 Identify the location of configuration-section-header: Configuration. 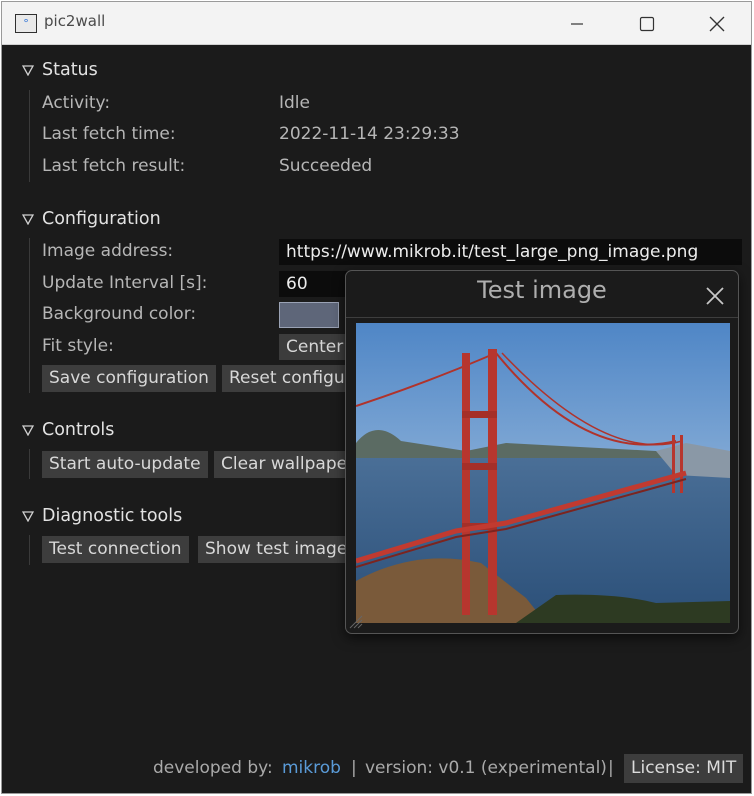
(91, 219).